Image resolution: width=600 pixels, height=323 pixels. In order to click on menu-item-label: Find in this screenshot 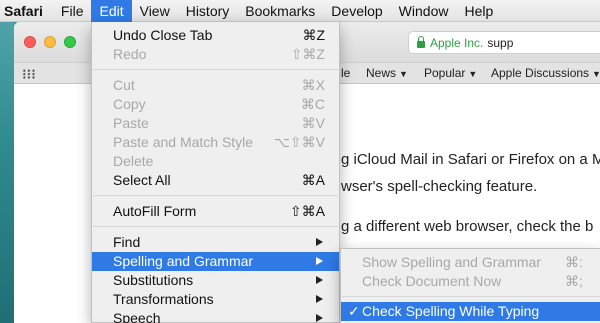, I will do `click(127, 242)`.